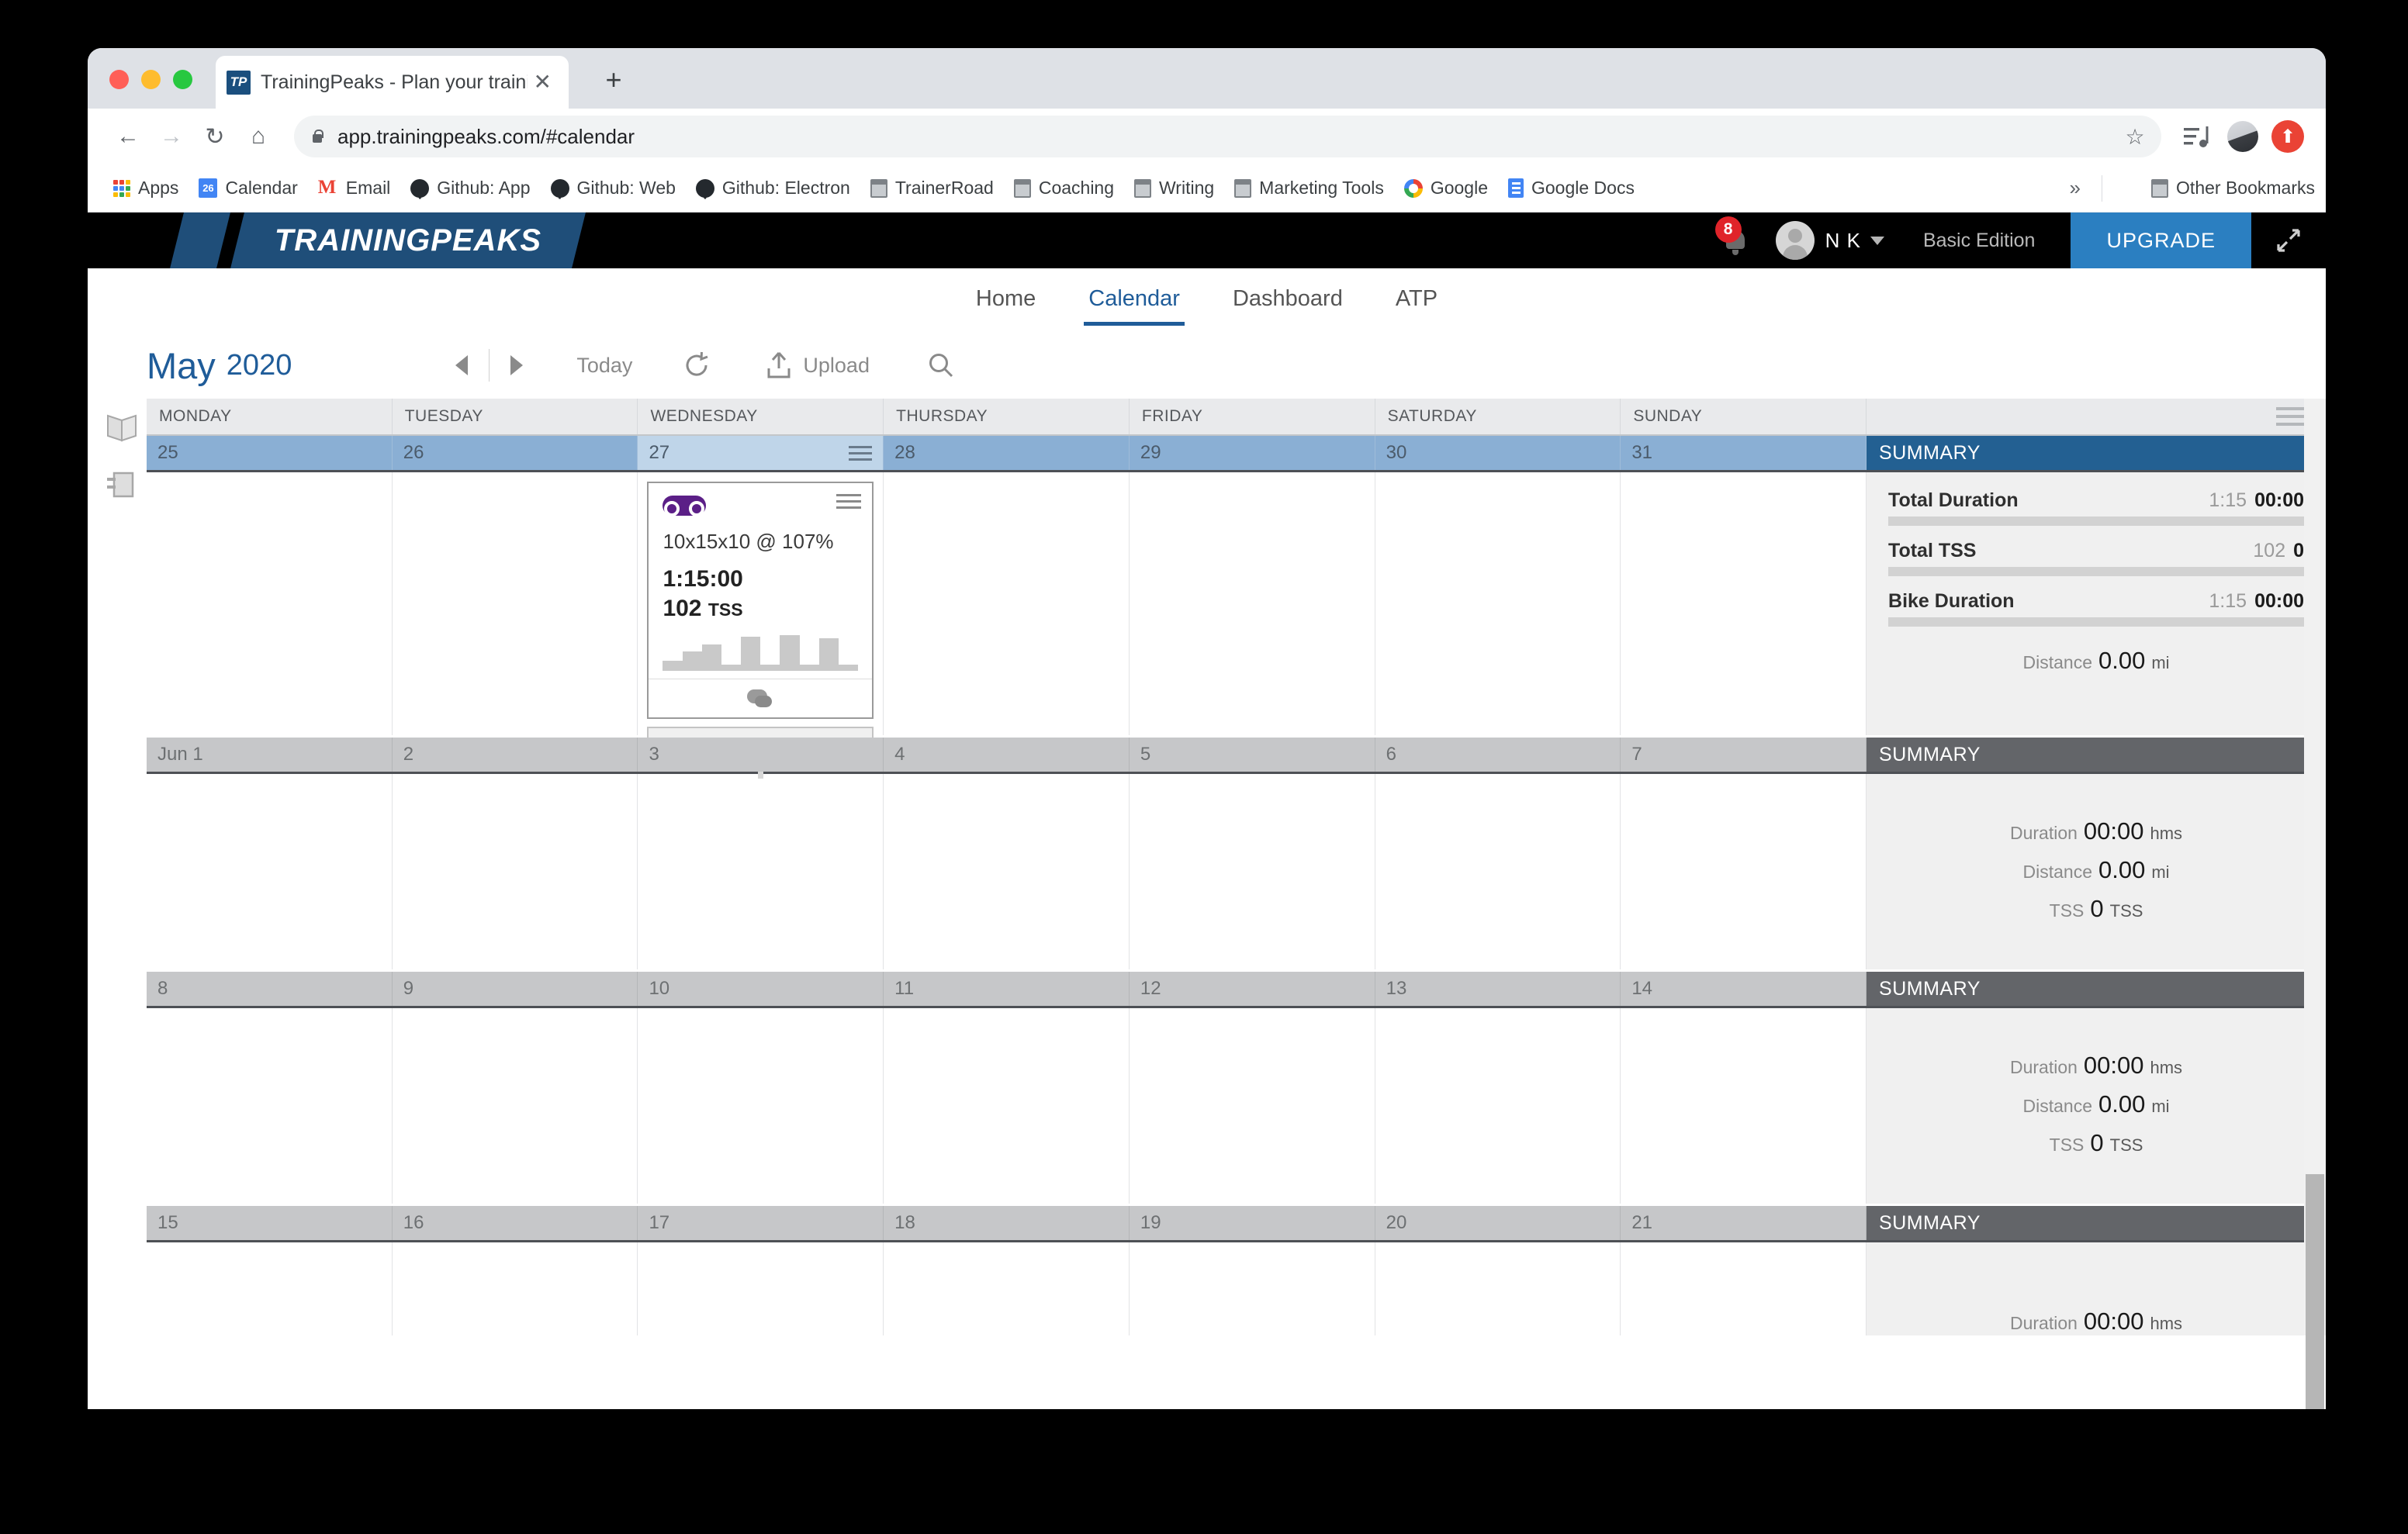  I want to click on star-icon: ☆, so click(2135, 136).